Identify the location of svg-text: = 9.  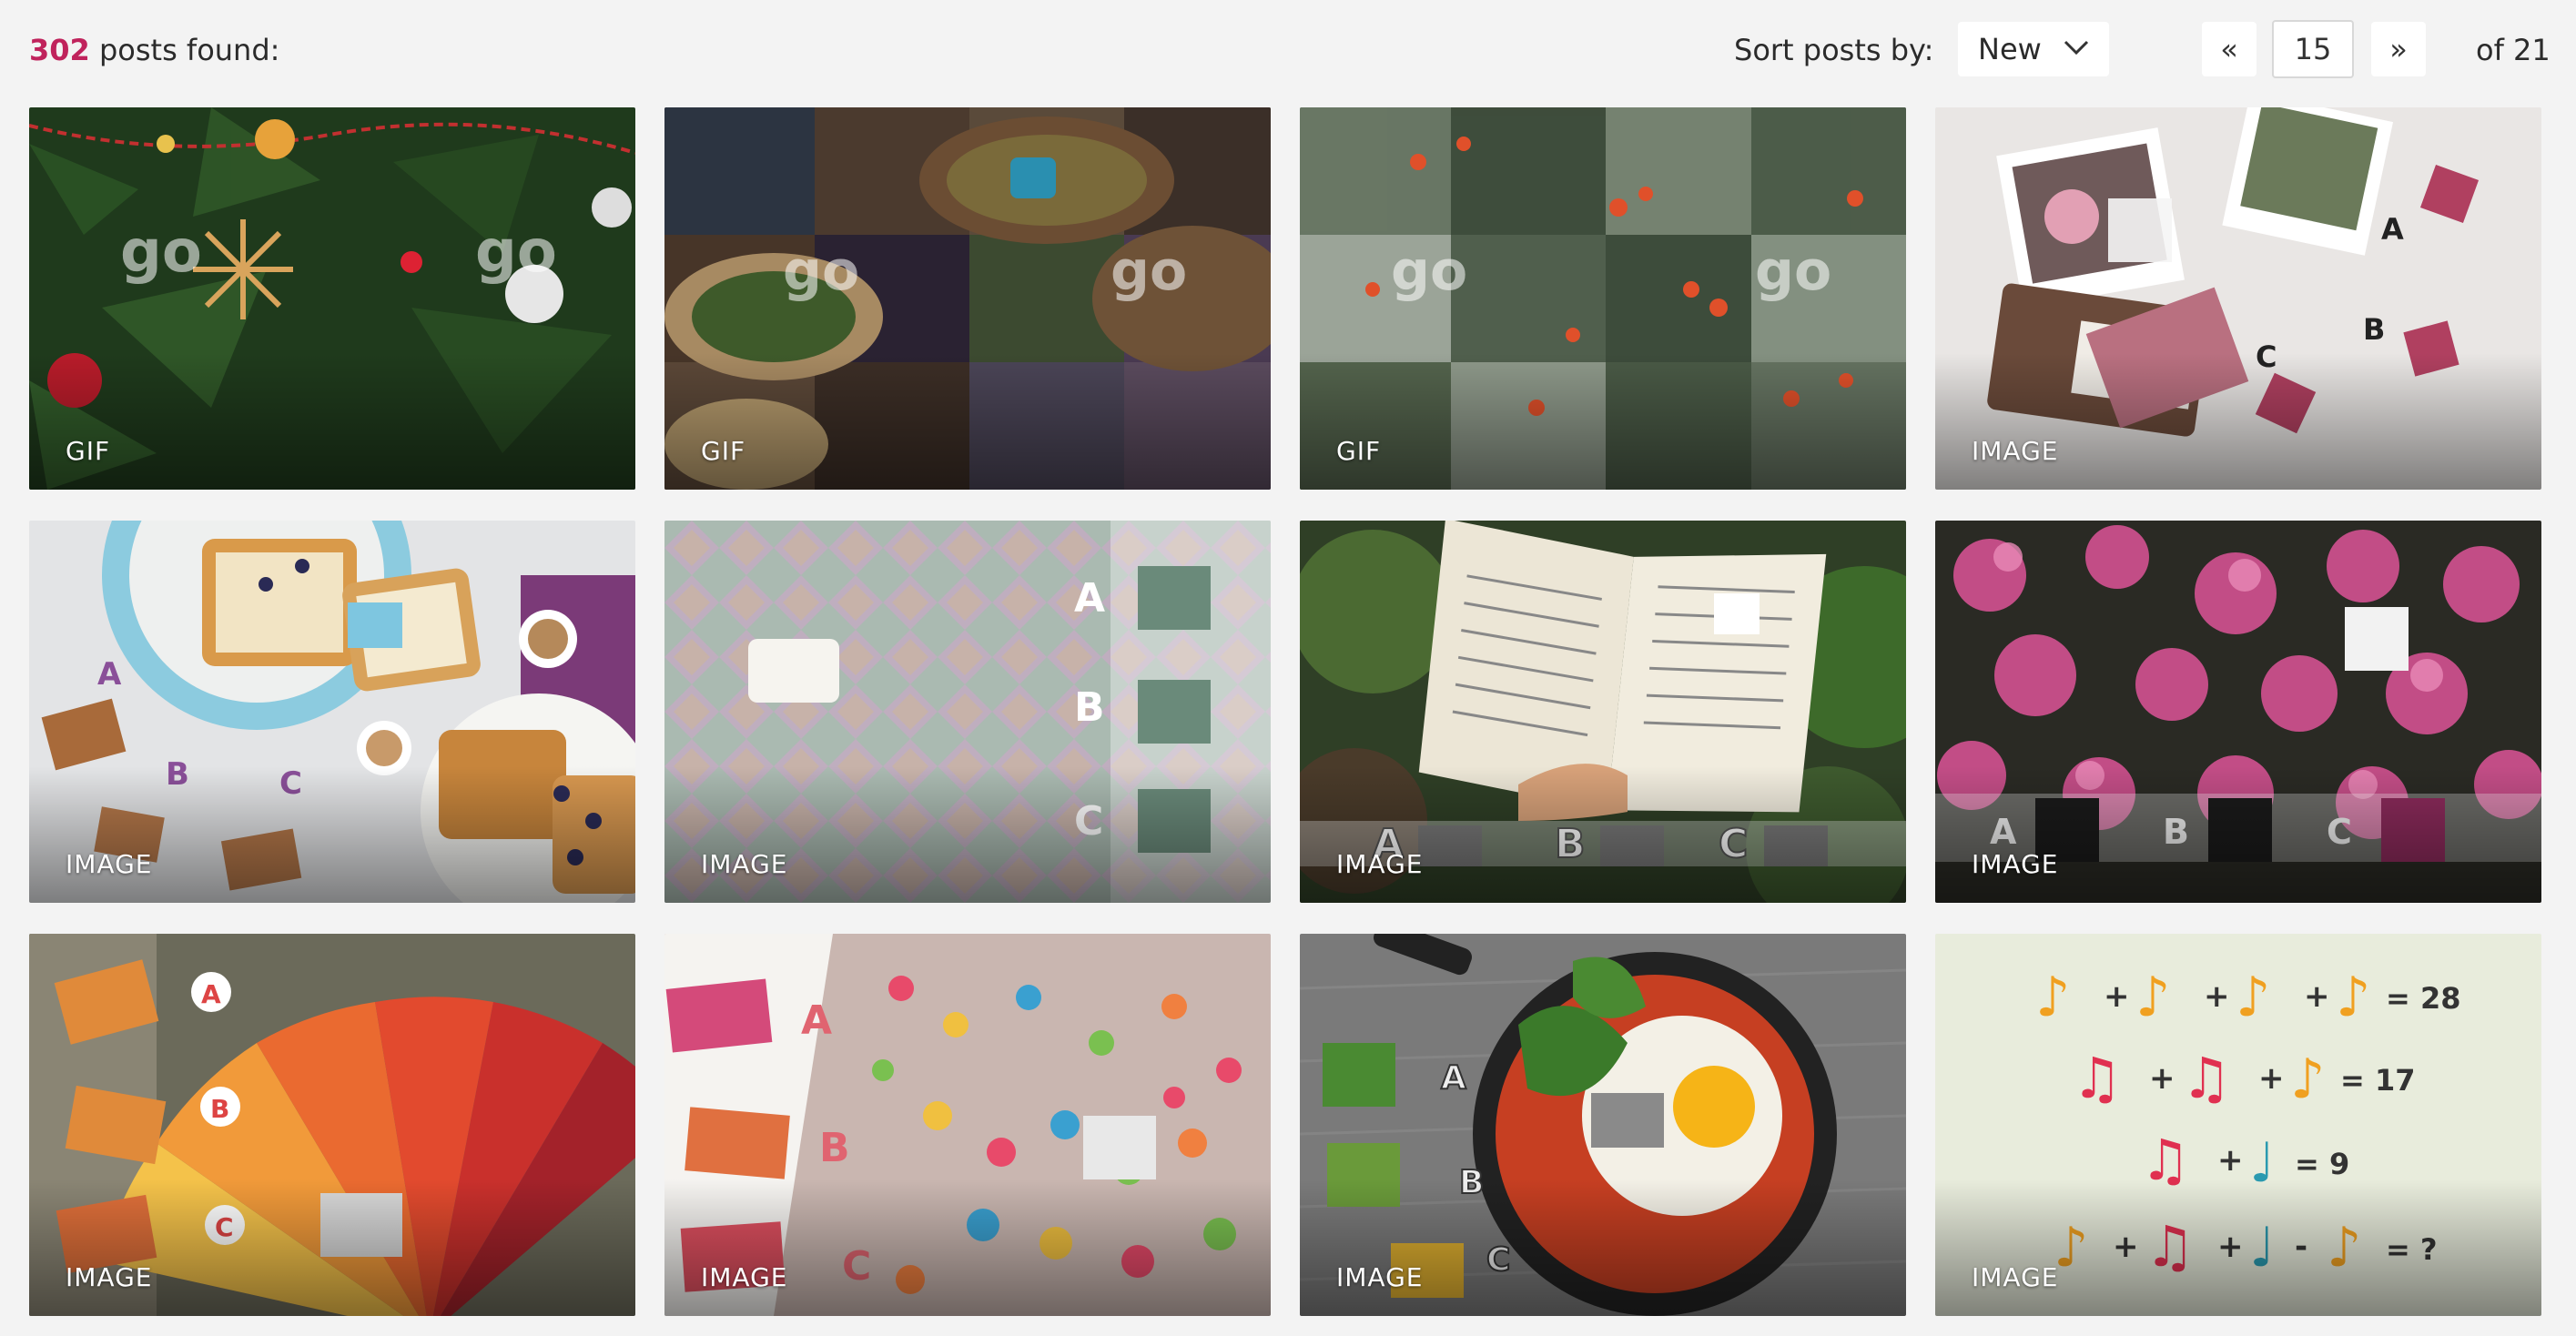
(2322, 1164).